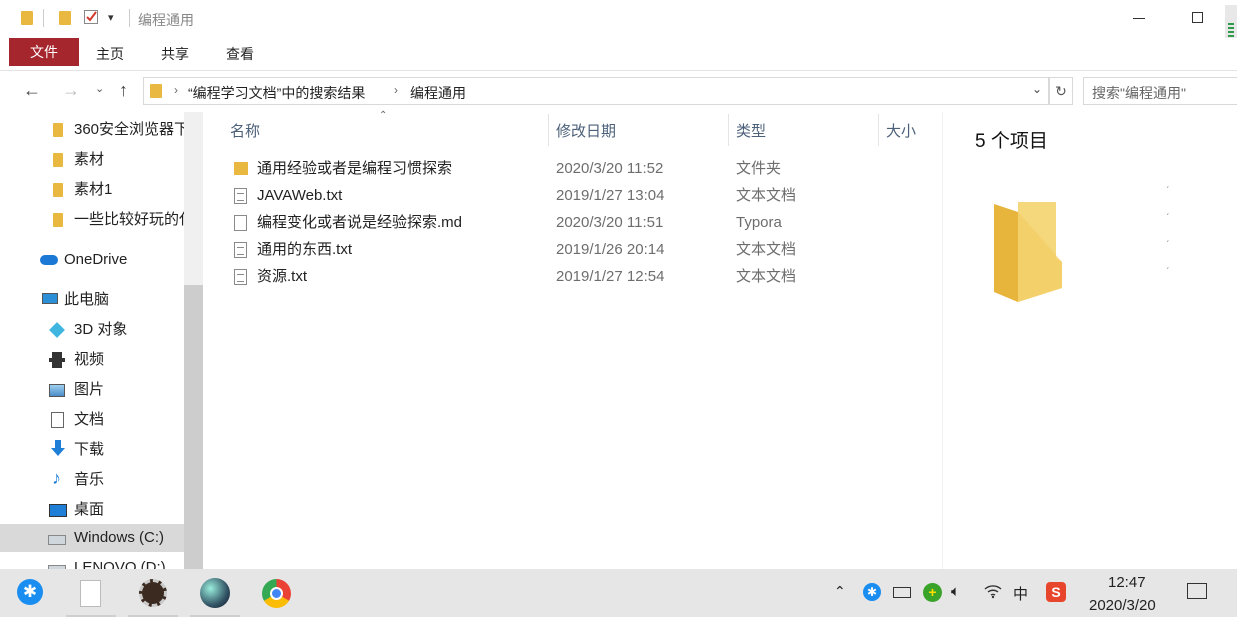 The image size is (1237, 617). What do you see at coordinates (29, 593) in the screenshot?
I see `taskbar-app-feiq: ✱` at bounding box center [29, 593].